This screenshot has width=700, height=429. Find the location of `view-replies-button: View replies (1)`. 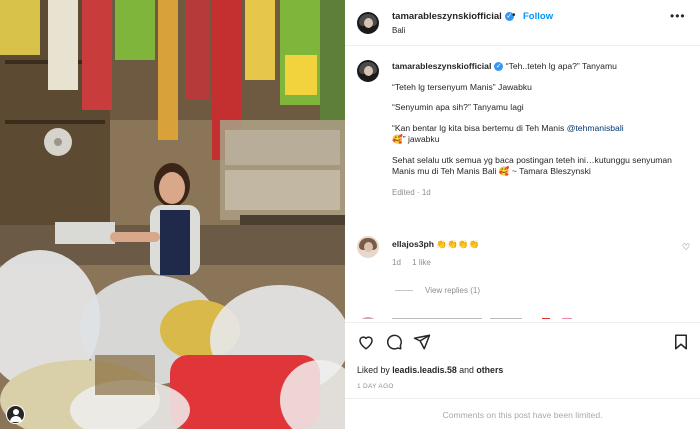

view-replies-button: View replies (1) is located at coordinates (437, 290).